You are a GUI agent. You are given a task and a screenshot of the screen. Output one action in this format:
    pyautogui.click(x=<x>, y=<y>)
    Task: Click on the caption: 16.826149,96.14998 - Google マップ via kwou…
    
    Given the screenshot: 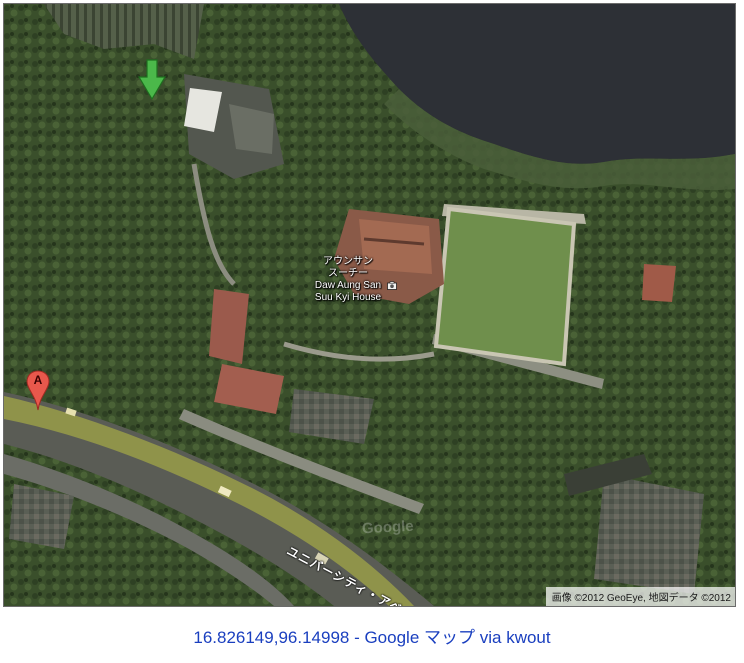 What is the action you would take?
    pyautogui.click(x=372, y=638)
    